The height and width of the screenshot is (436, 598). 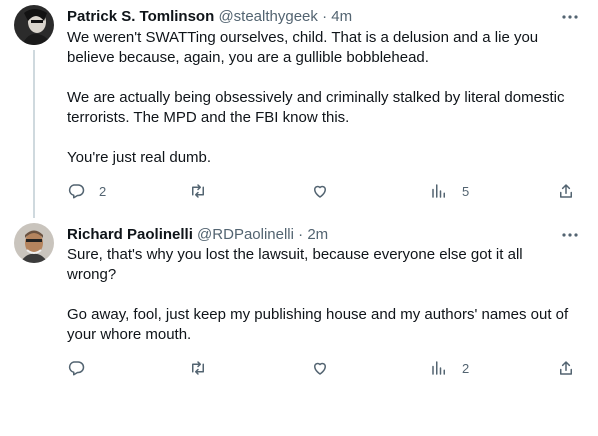 What do you see at coordinates (245, 234) in the screenshot?
I see `username: @RDPaolinelli` at bounding box center [245, 234].